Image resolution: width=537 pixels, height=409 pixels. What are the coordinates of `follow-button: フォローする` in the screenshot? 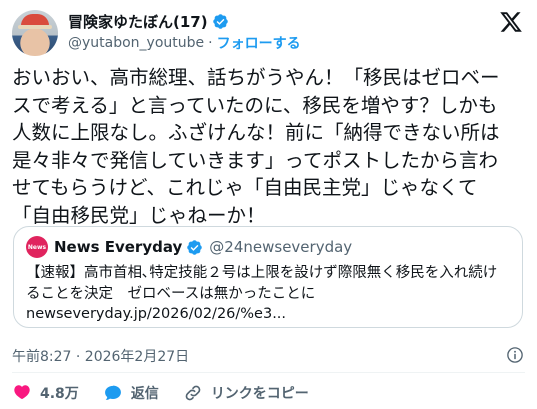 It's located at (259, 43).